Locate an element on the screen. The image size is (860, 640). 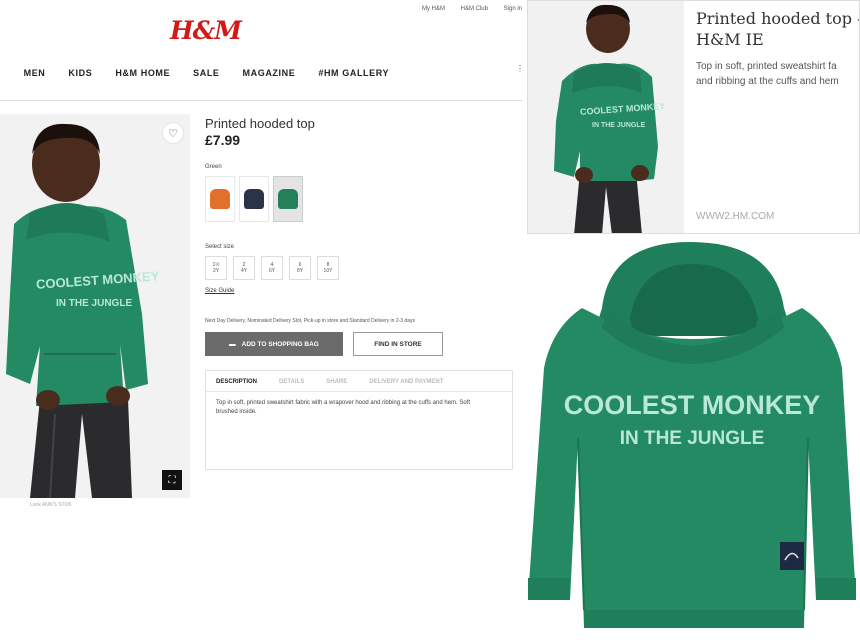
nav-item-ladies: S is located at coordinates (0, 73).